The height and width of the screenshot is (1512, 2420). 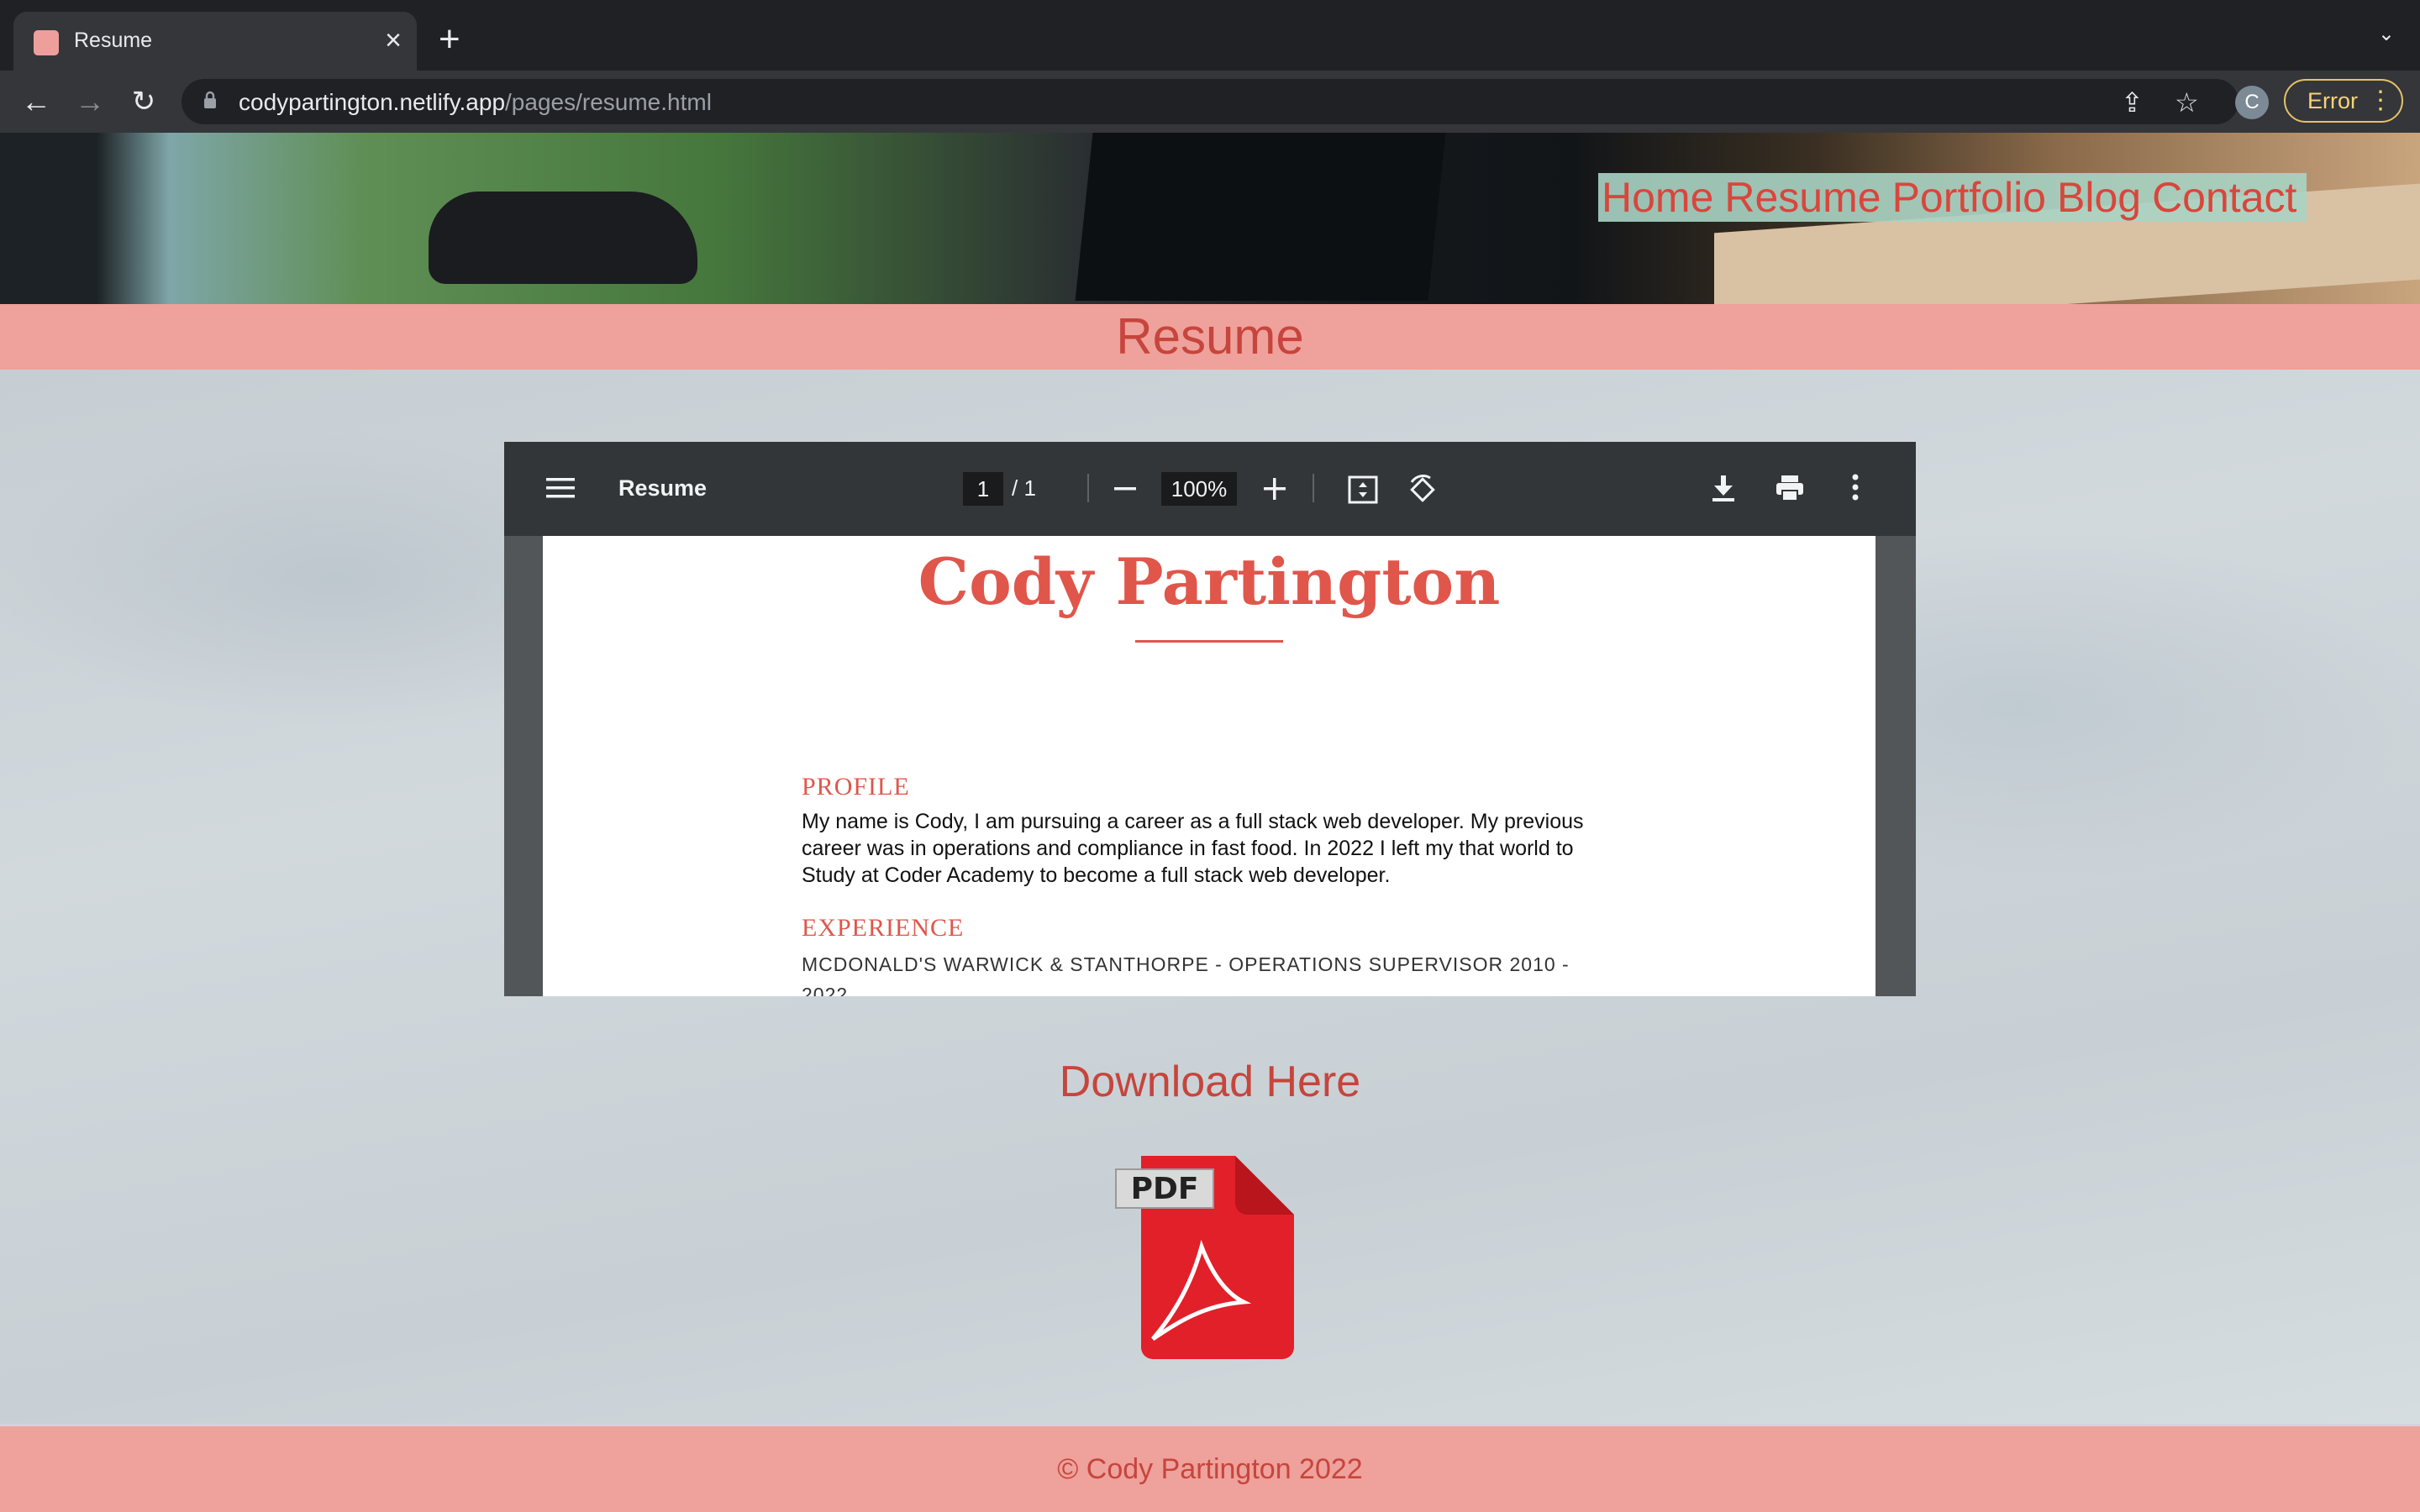 I want to click on page-title: Resume, so click(x=1210, y=336).